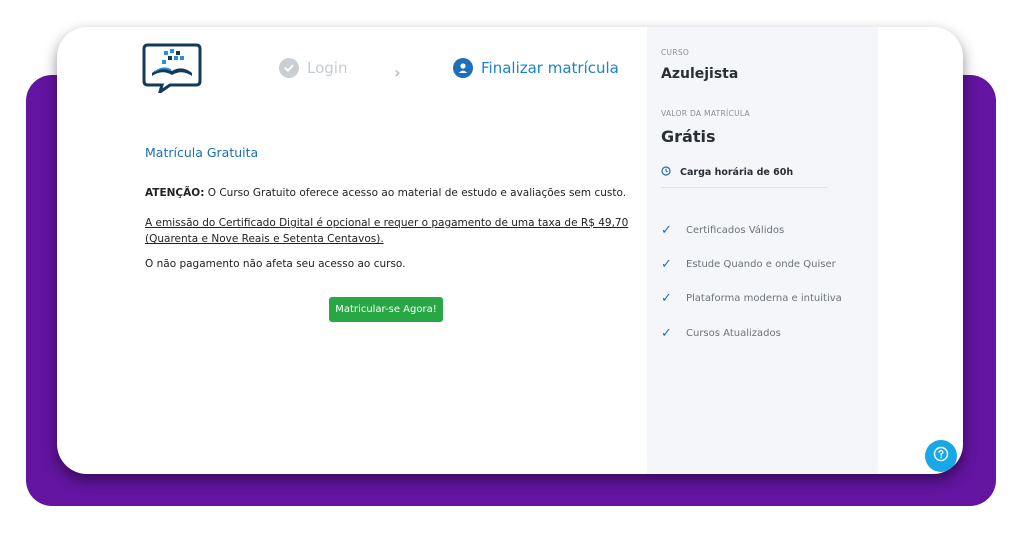 The image size is (1024, 536). I want to click on step-login: Login, so click(313, 68).